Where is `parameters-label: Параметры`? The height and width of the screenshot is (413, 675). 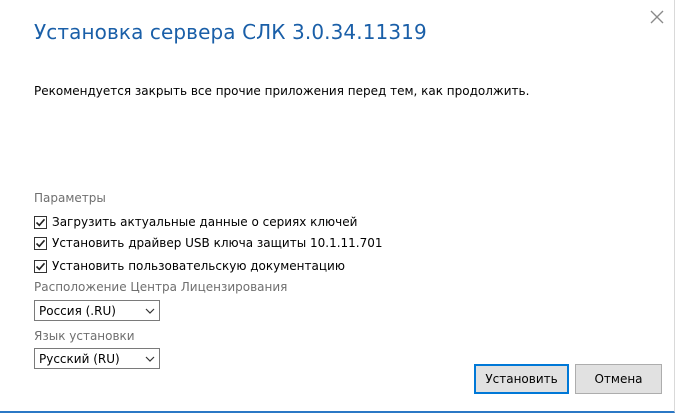
parameters-label: Параметры is located at coordinates (70, 198).